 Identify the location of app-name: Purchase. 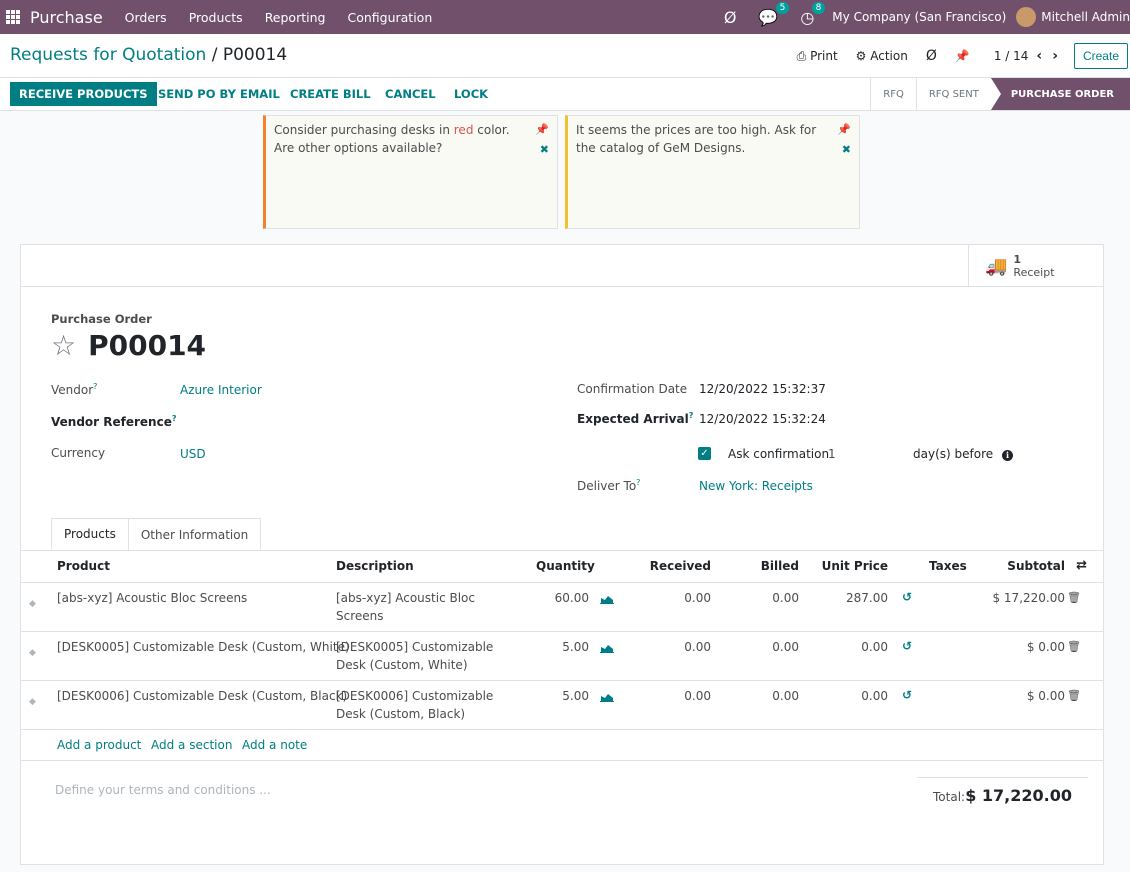
(66, 17).